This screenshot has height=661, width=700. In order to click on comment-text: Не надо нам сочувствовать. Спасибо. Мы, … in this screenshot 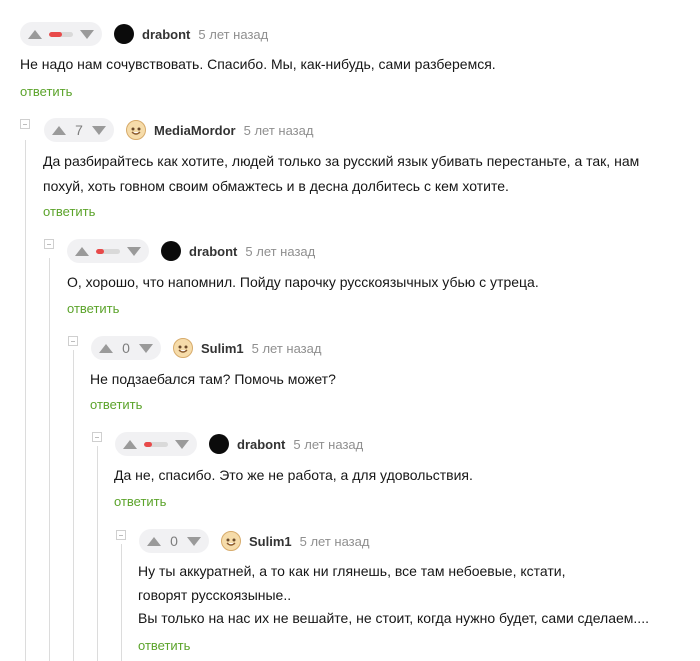, I will do `click(258, 64)`.